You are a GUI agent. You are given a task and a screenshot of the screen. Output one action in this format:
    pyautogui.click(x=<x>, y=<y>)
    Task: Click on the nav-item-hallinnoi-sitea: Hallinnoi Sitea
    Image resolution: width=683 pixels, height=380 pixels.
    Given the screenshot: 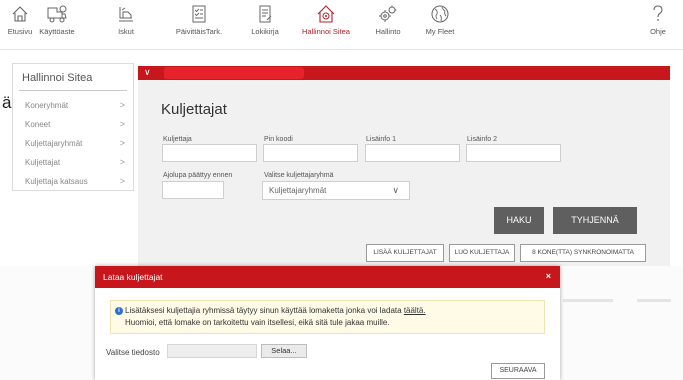 What is the action you would take?
    pyautogui.click(x=326, y=20)
    